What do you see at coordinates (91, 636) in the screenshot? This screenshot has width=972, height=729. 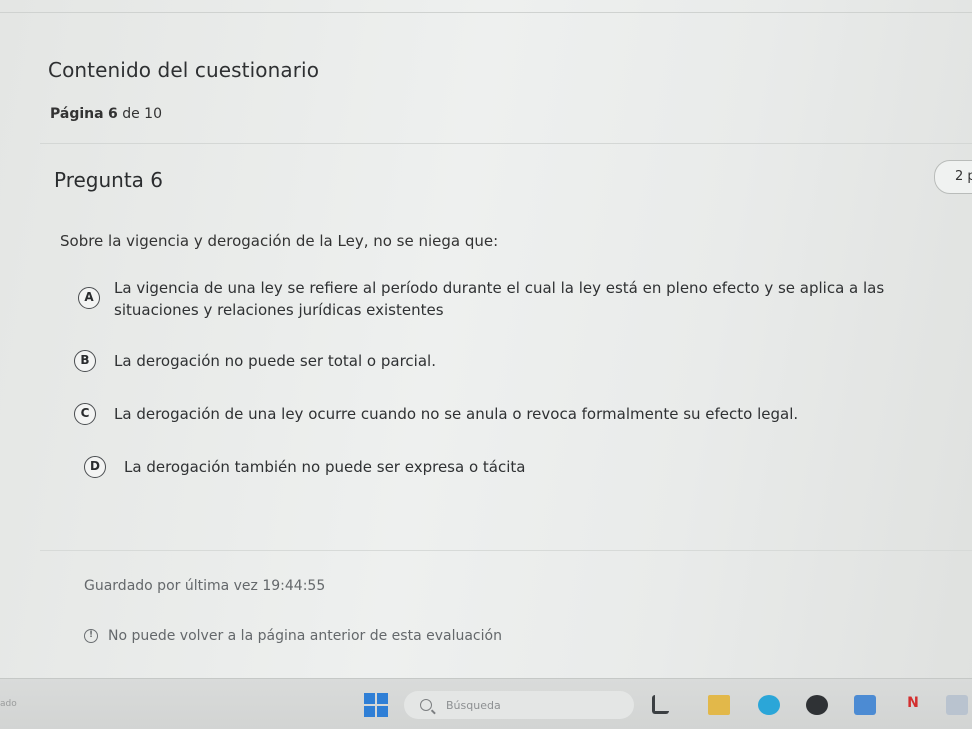 I see `info-icon: !` at bounding box center [91, 636].